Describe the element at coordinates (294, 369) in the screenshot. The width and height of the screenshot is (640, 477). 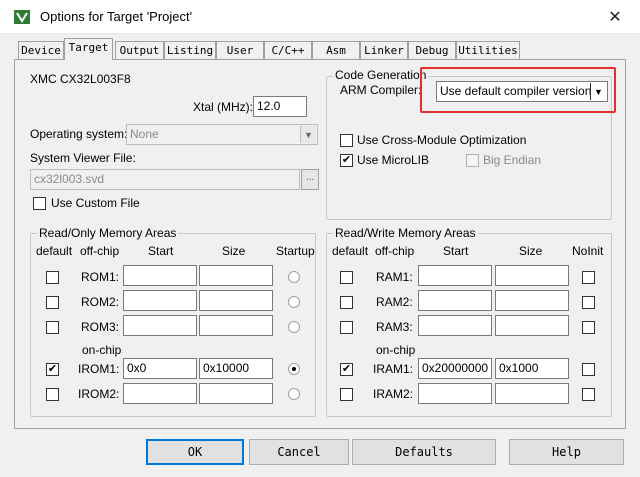
I see `irom1-startup-radio` at that location.